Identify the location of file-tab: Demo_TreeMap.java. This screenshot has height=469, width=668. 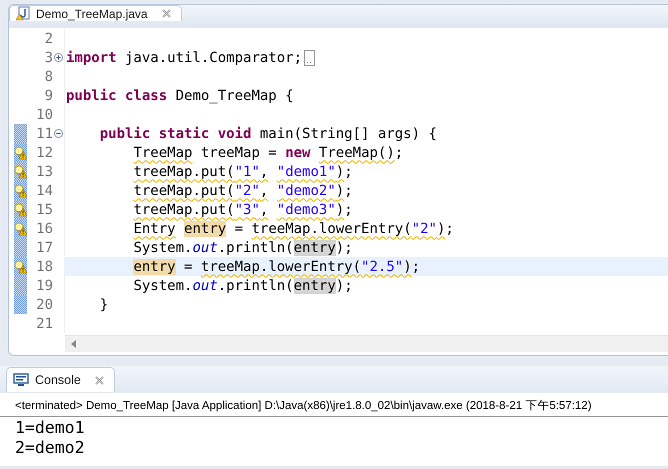
(95, 13).